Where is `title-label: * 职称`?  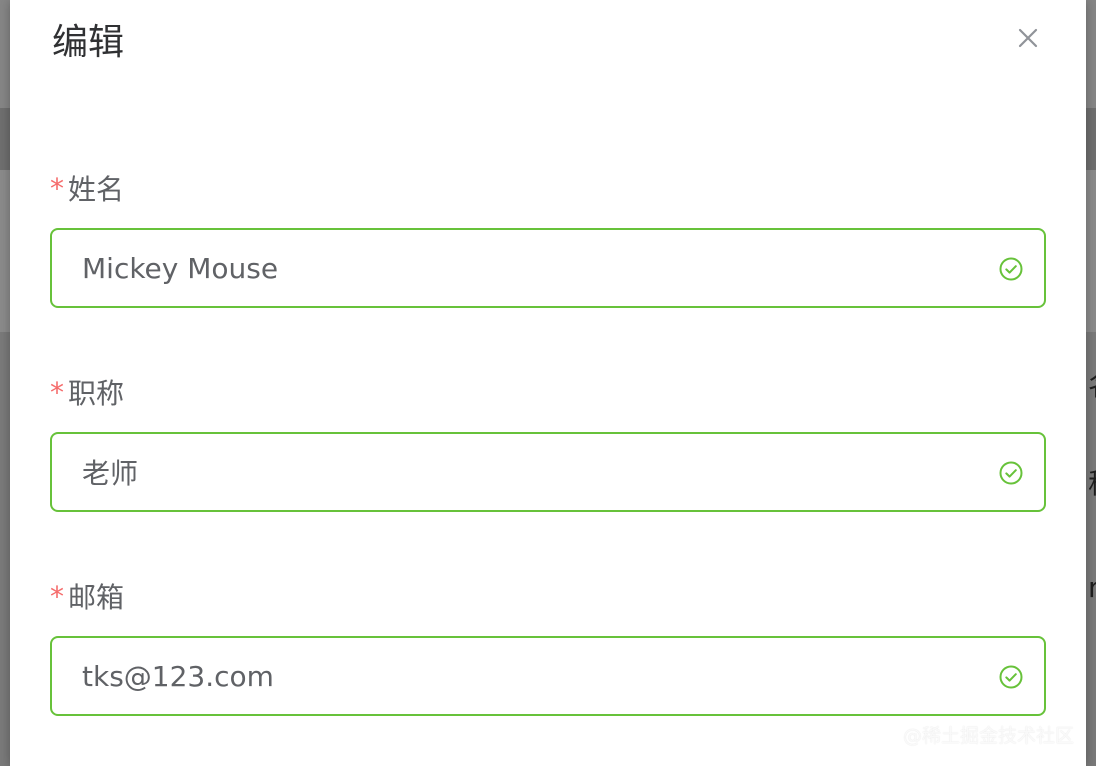
title-label: * 职称 is located at coordinates (87, 392).